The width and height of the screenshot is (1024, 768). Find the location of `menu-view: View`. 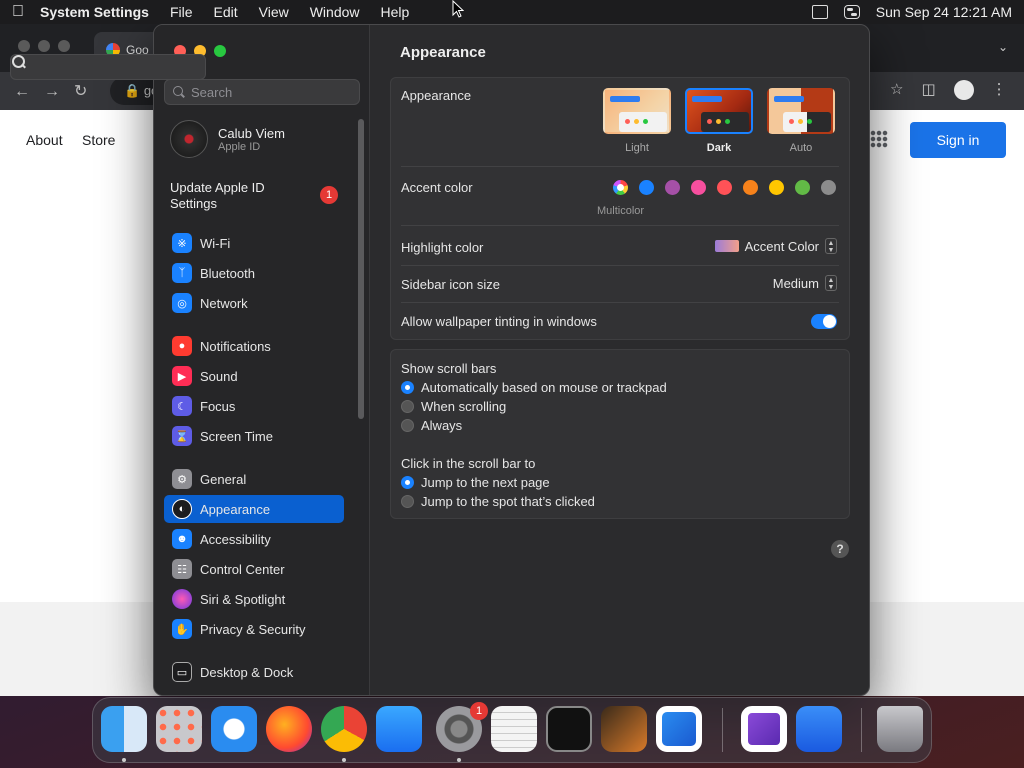

menu-view: View is located at coordinates (274, 12).